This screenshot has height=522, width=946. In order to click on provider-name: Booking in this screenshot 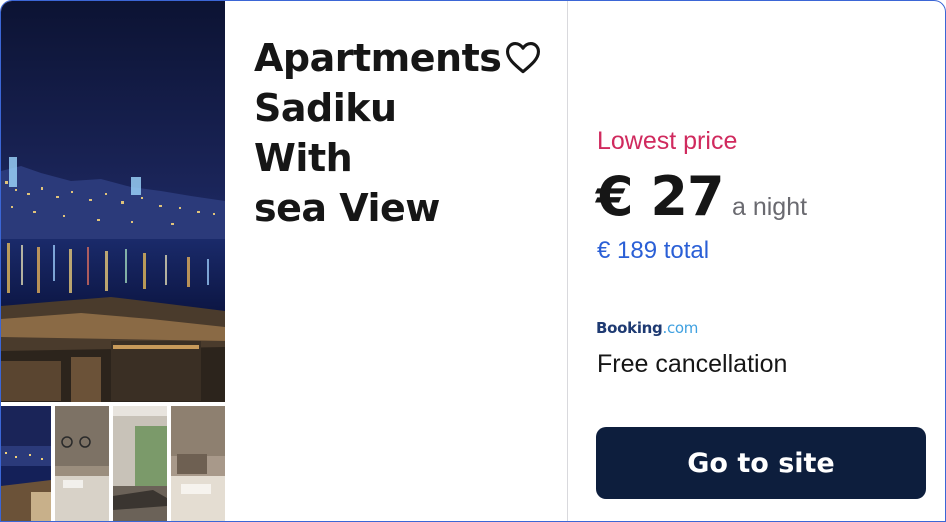, I will do `click(629, 328)`.